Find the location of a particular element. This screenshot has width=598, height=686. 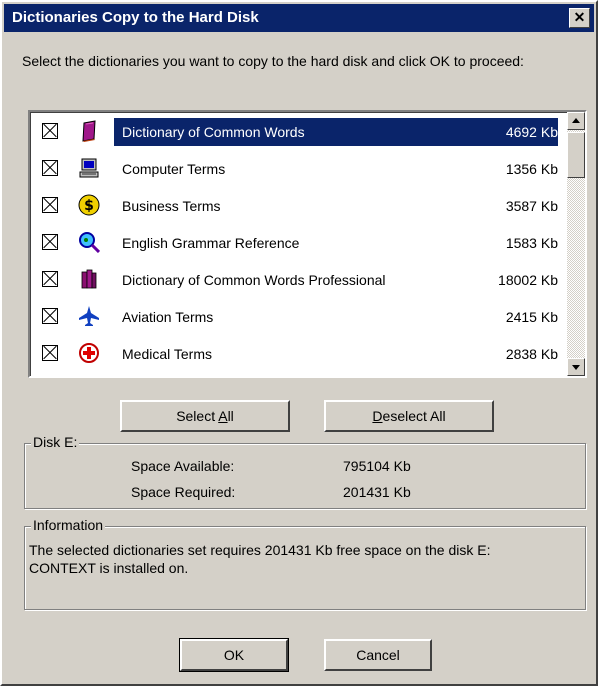

books-icon is located at coordinates (89, 279).